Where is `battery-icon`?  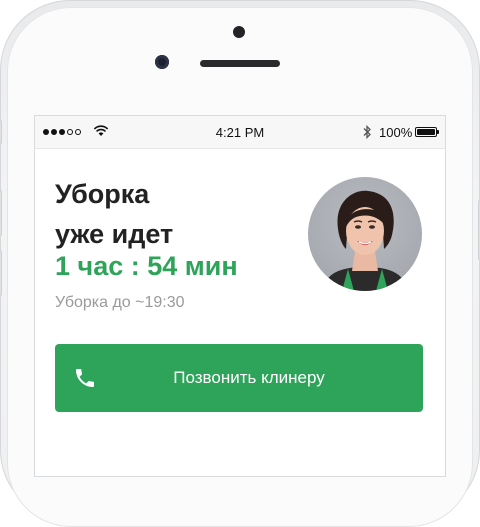 battery-icon is located at coordinates (427, 132).